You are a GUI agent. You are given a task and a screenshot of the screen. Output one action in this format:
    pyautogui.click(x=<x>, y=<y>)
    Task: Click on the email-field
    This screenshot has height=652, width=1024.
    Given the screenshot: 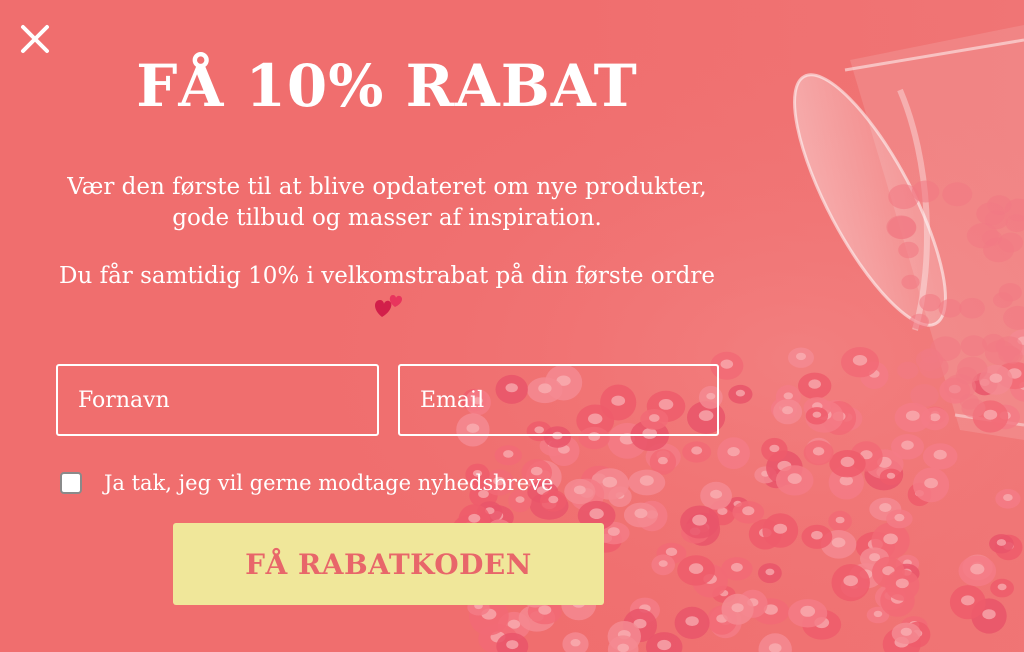 What is the action you would take?
    pyautogui.click(x=558, y=400)
    